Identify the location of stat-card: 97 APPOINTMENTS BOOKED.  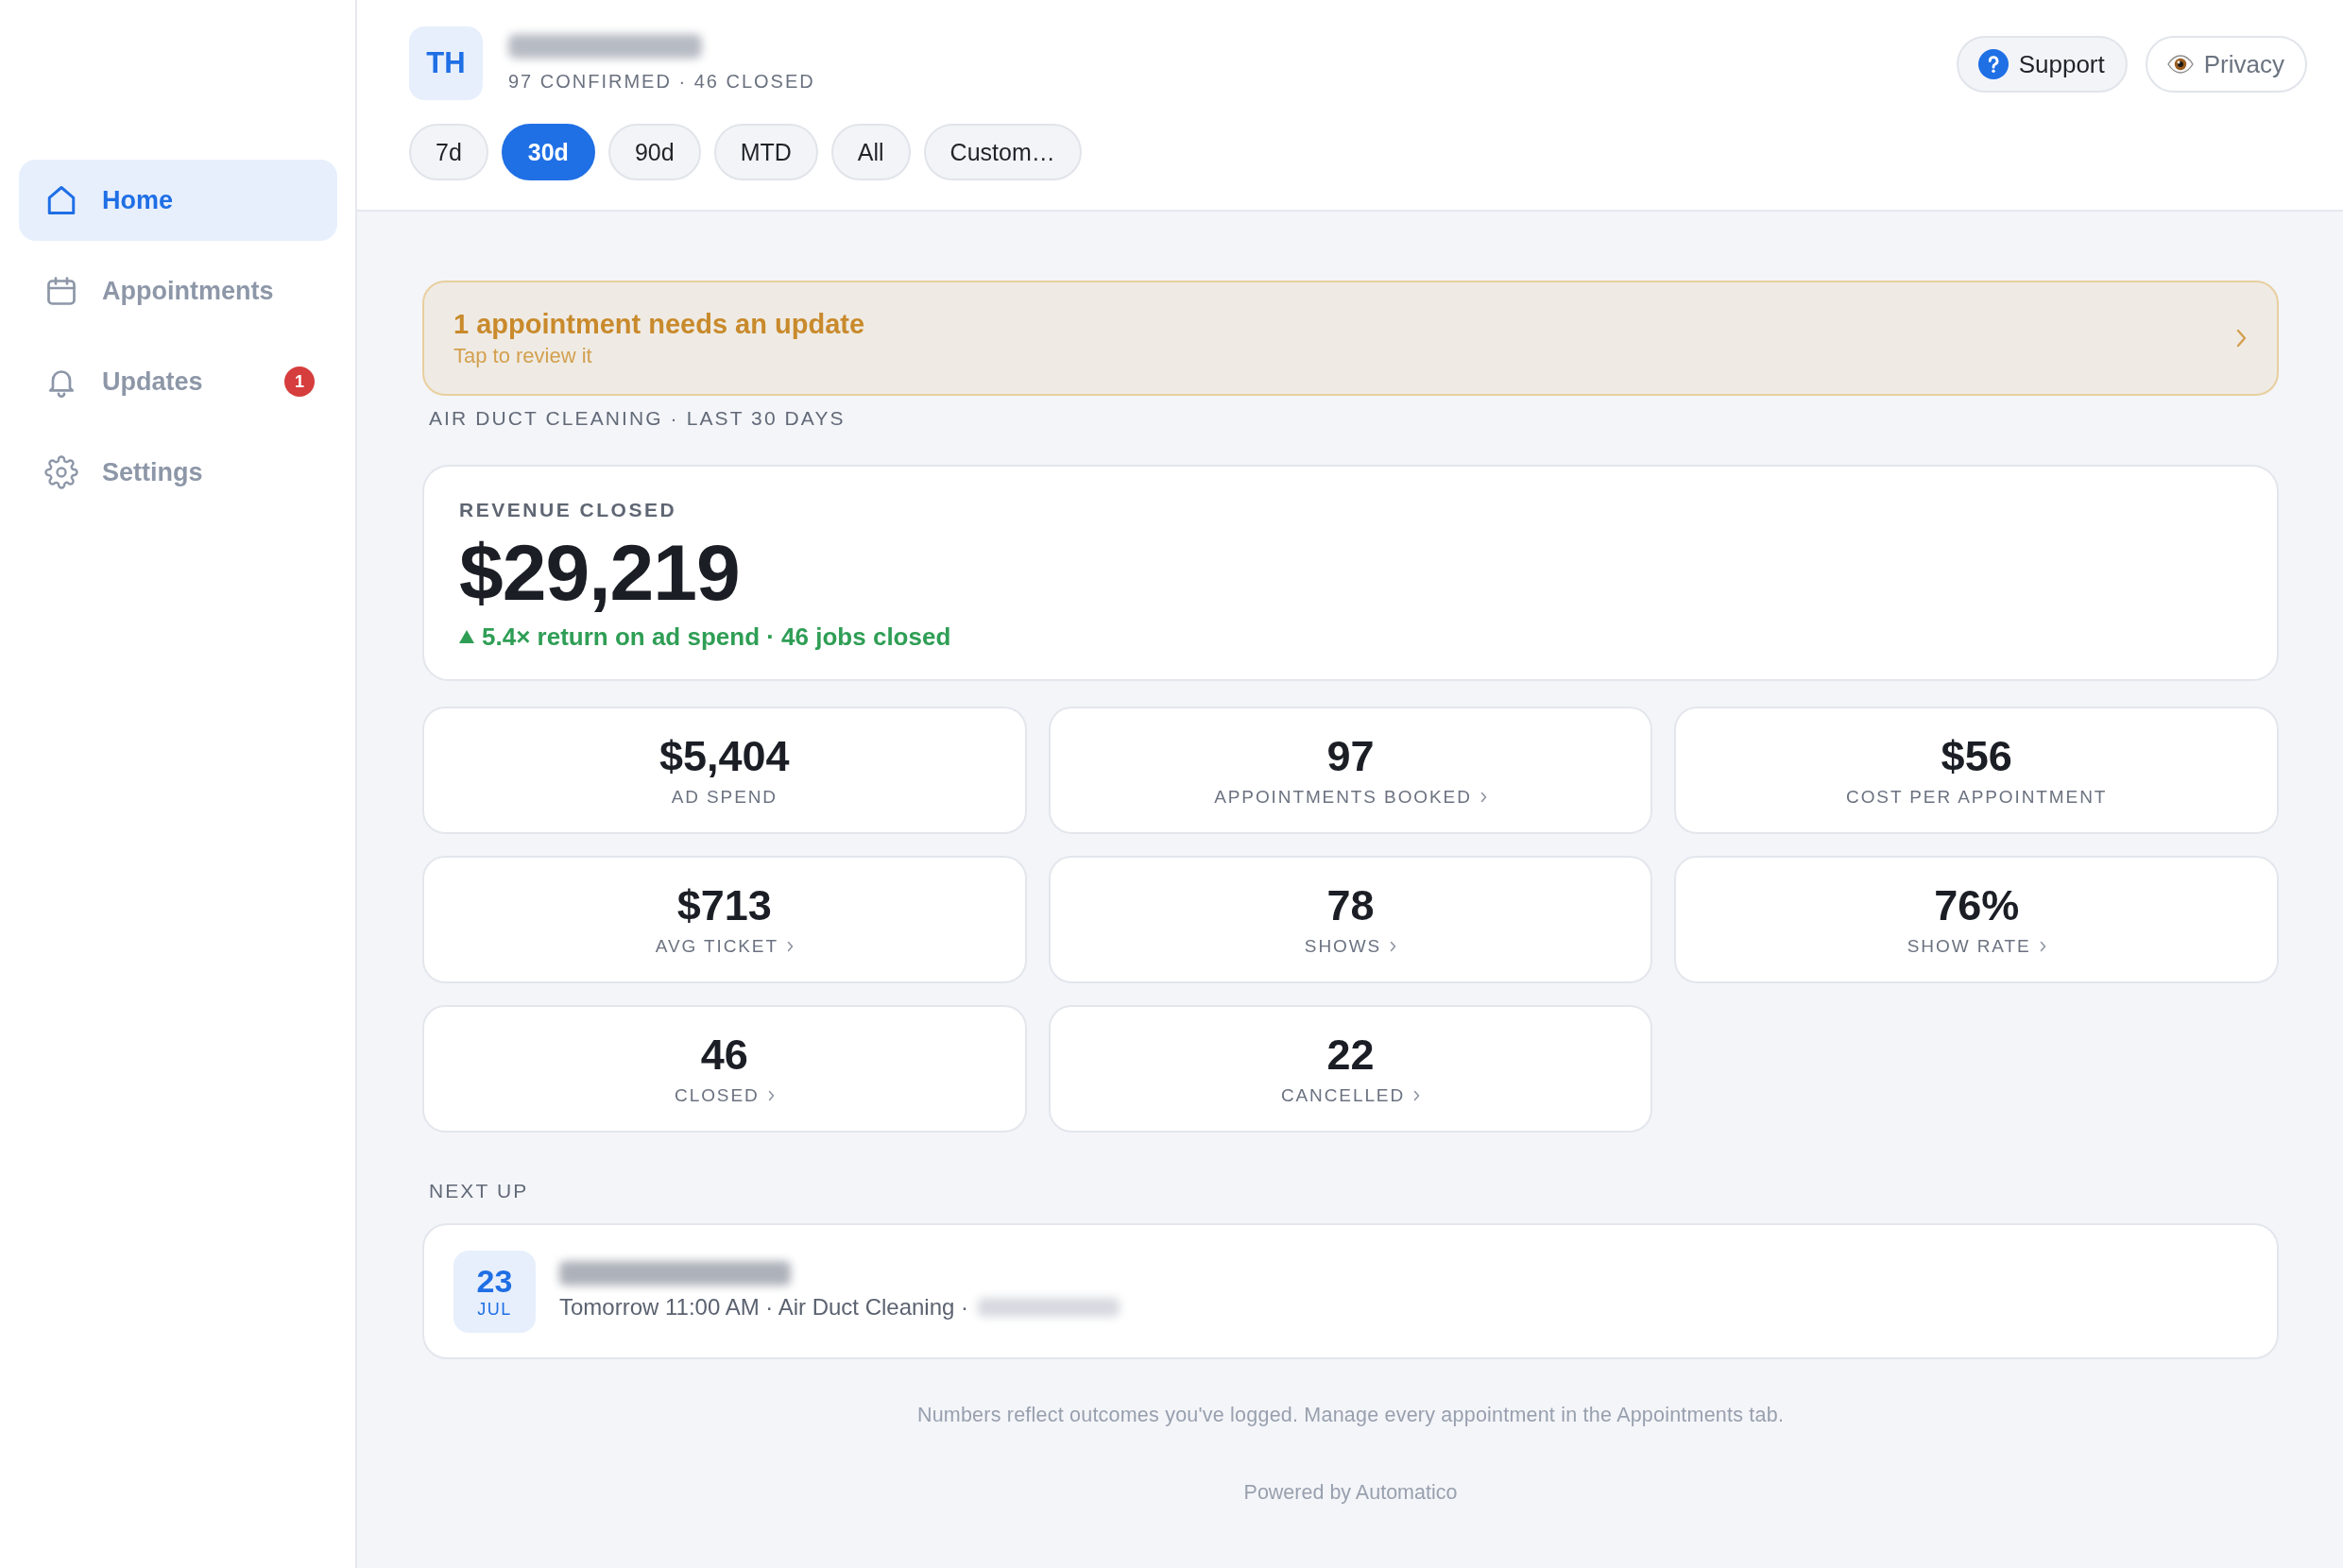
(1350, 770).